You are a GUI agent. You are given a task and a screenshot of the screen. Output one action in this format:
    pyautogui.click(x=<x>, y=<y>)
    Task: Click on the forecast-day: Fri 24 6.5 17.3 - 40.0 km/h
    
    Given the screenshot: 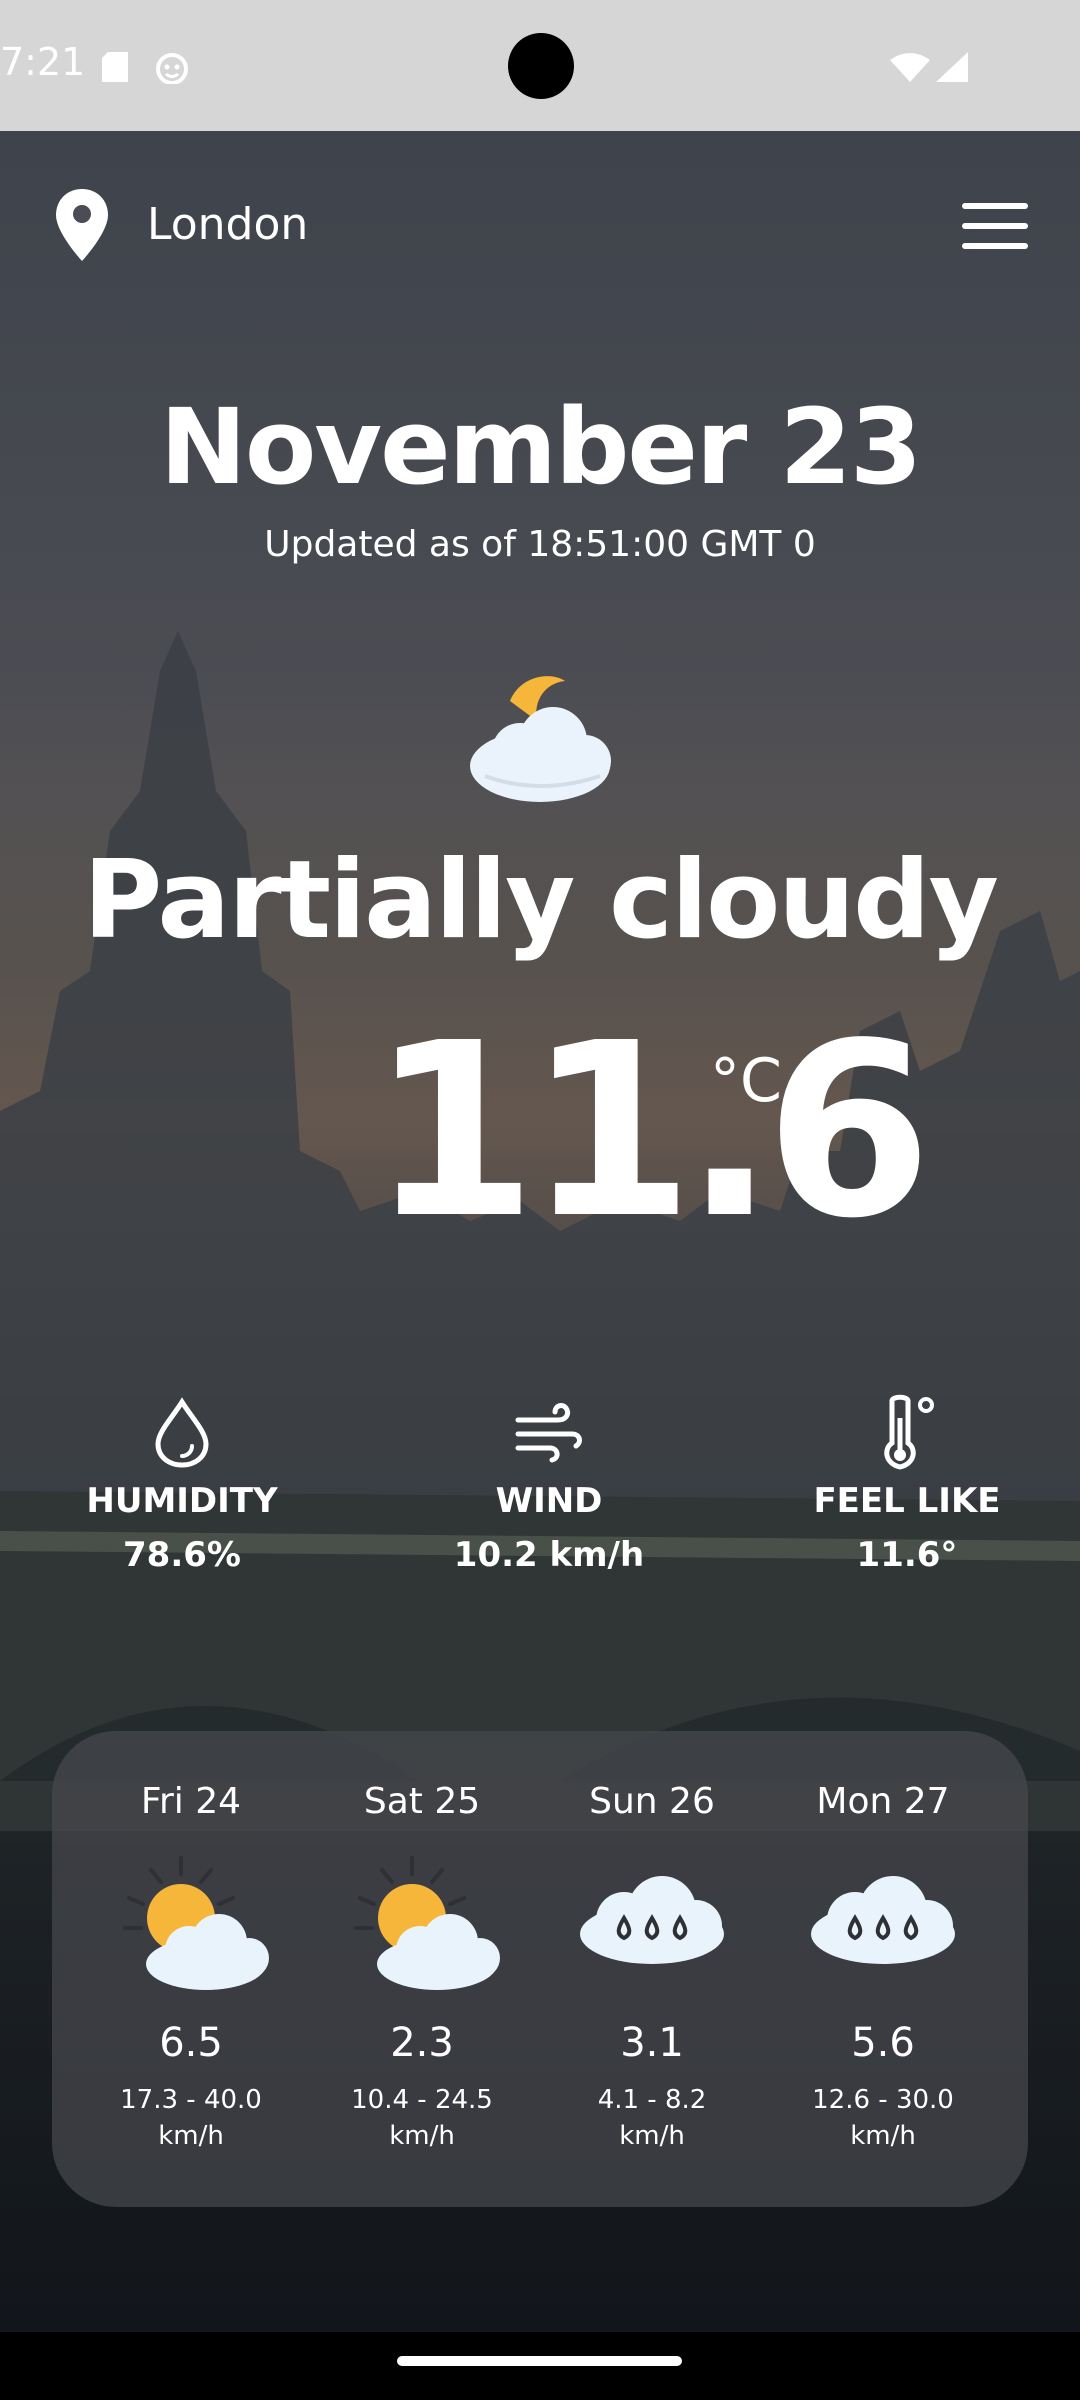 What is the action you would take?
    pyautogui.click(x=191, y=1943)
    